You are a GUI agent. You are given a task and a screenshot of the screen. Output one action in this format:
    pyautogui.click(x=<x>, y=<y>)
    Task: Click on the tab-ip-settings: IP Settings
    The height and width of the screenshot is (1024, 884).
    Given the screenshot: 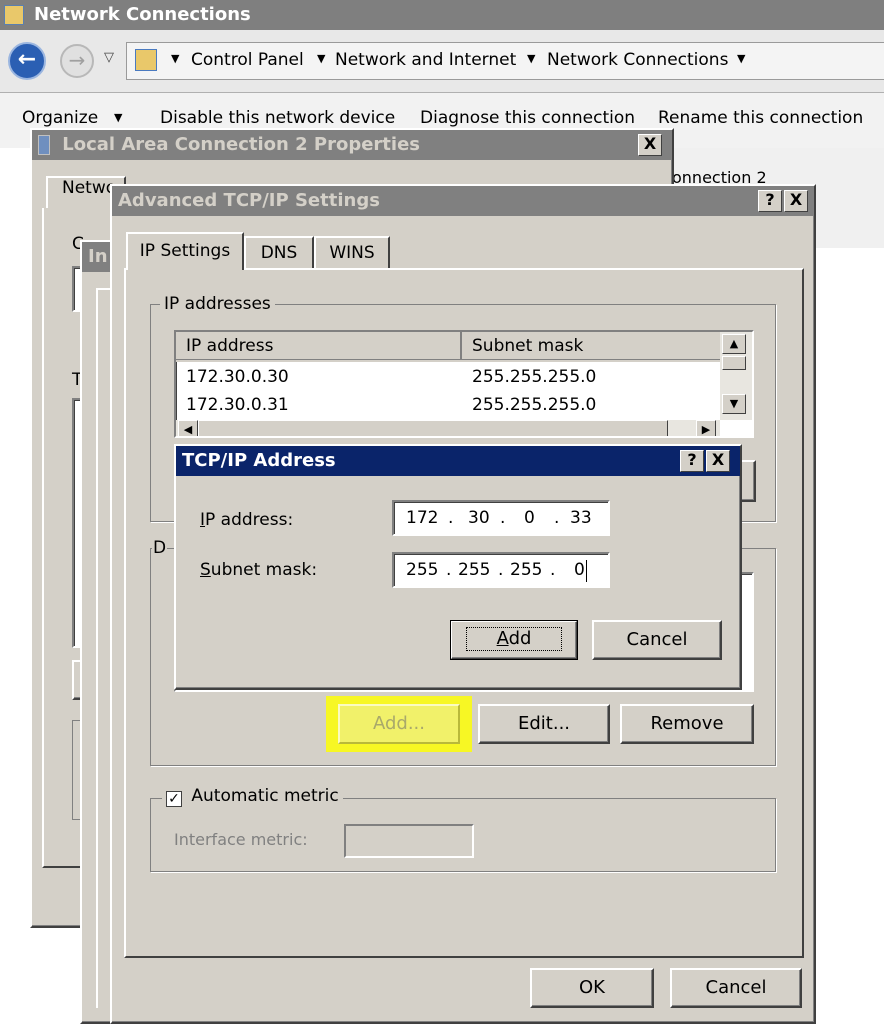 What is the action you would take?
    pyautogui.click(x=185, y=251)
    